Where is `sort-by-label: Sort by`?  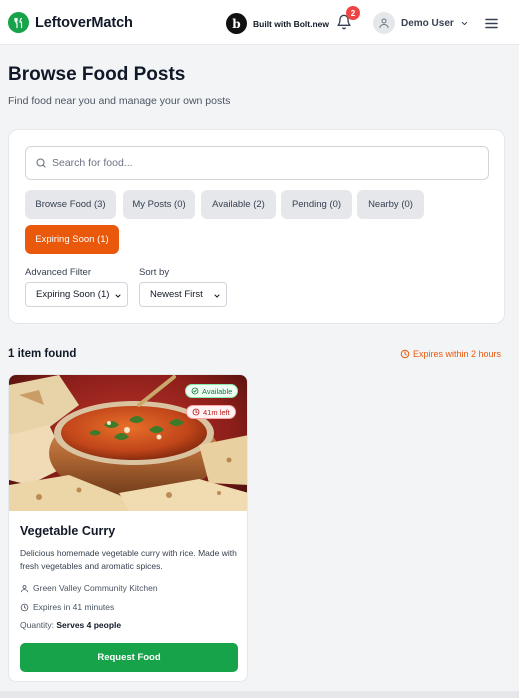
sort-by-label: Sort by is located at coordinates (154, 272).